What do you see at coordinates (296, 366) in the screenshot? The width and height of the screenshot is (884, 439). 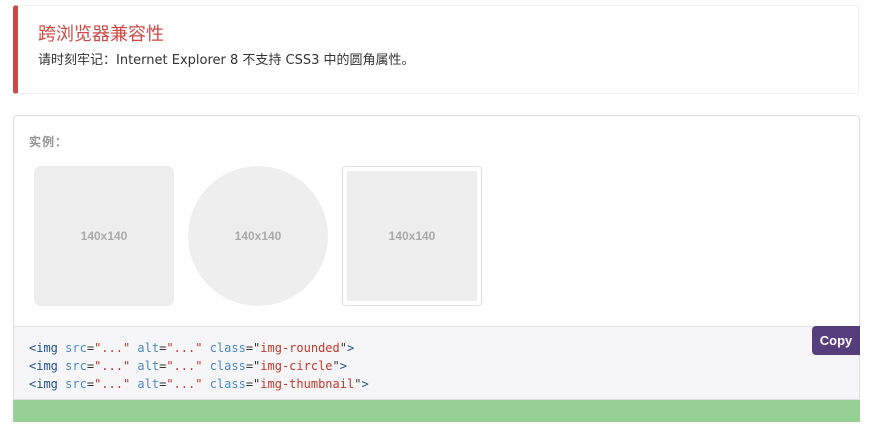 I see `code-class-value: img-circle` at bounding box center [296, 366].